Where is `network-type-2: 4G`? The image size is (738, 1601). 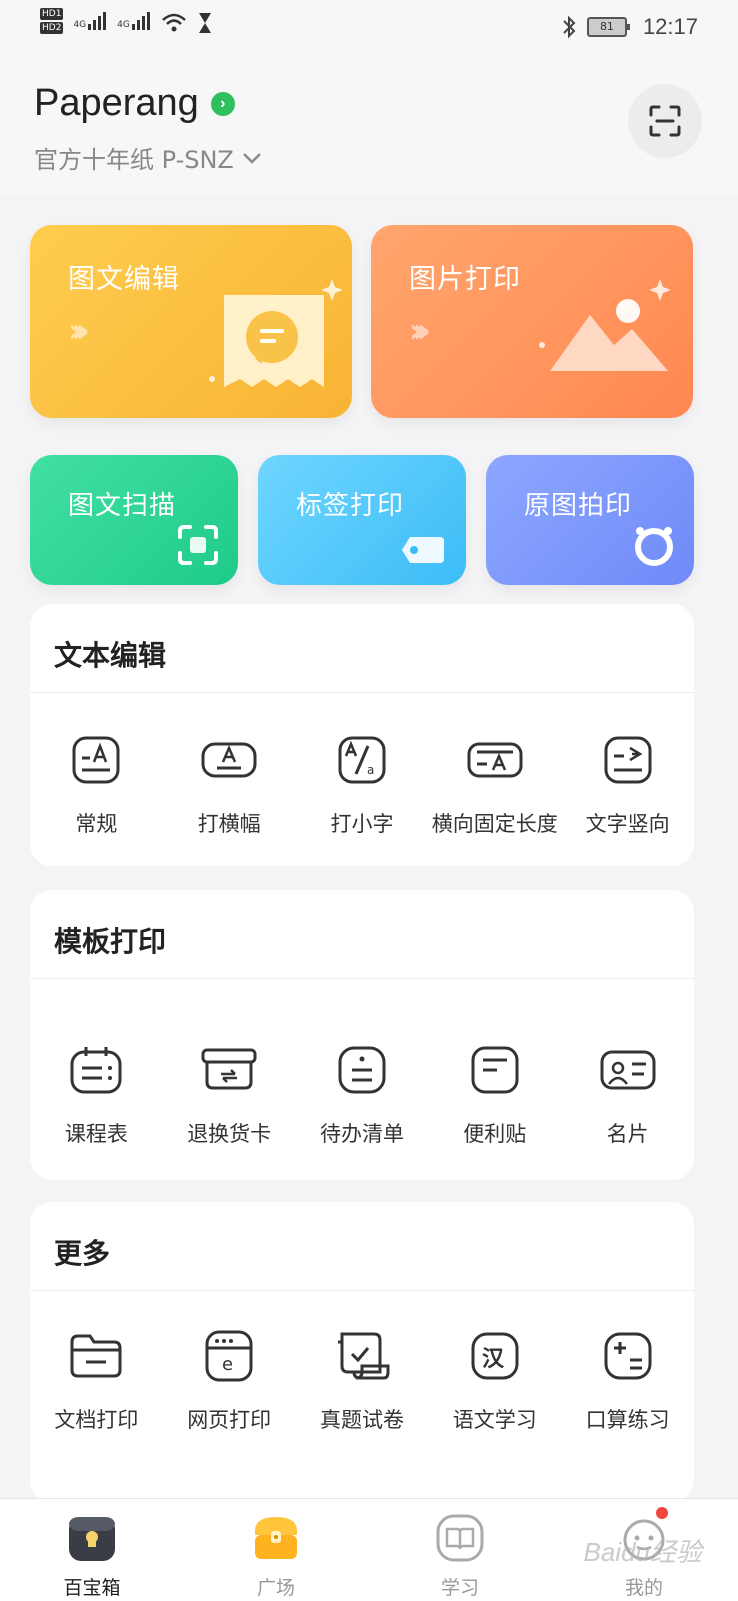 network-type-2: 4G is located at coordinates (123, 25).